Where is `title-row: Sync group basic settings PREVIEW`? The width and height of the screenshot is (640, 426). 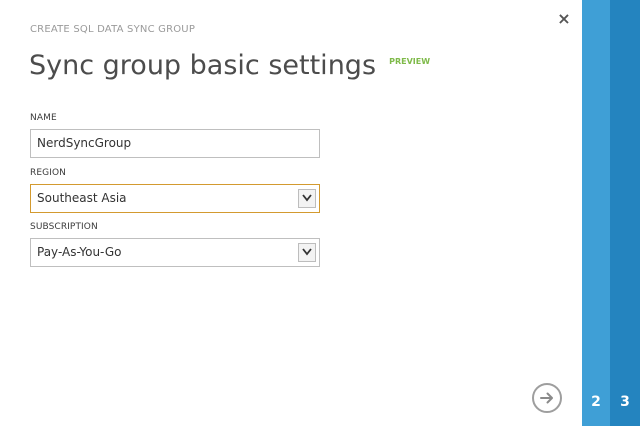
title-row: Sync group basic settings PREVIEW is located at coordinates (229, 65).